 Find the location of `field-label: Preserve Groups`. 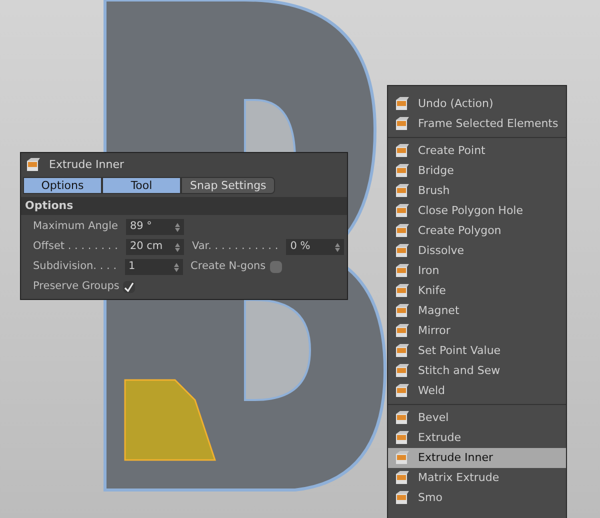

field-label: Preserve Groups is located at coordinates (76, 286).